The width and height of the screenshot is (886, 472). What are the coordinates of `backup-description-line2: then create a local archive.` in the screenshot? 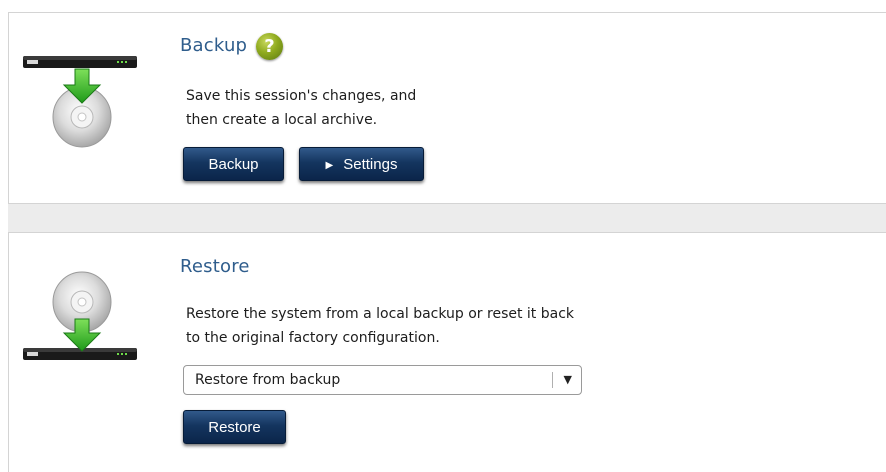 It's located at (282, 120).